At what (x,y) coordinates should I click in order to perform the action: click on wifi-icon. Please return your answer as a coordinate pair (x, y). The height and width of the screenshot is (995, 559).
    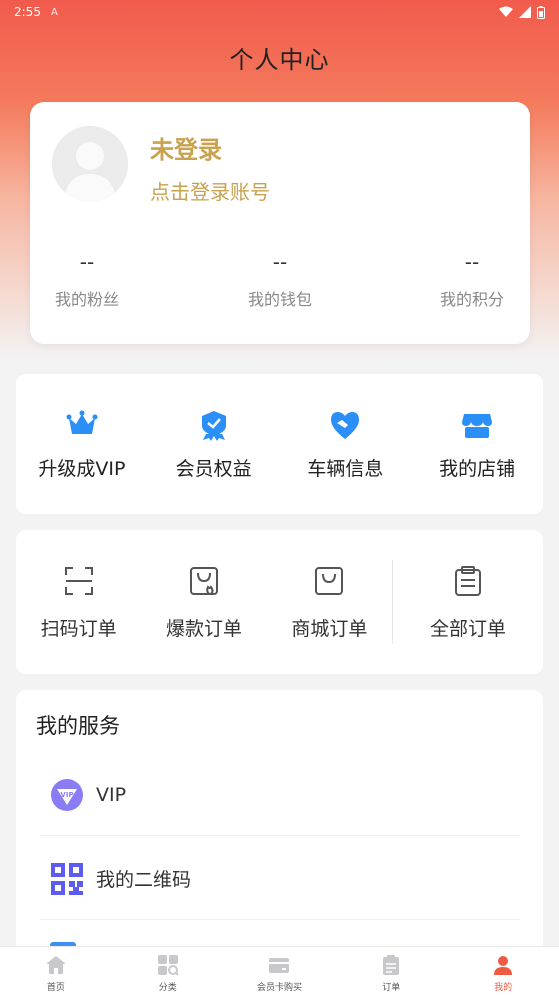
    Looking at the image, I should click on (506, 11).